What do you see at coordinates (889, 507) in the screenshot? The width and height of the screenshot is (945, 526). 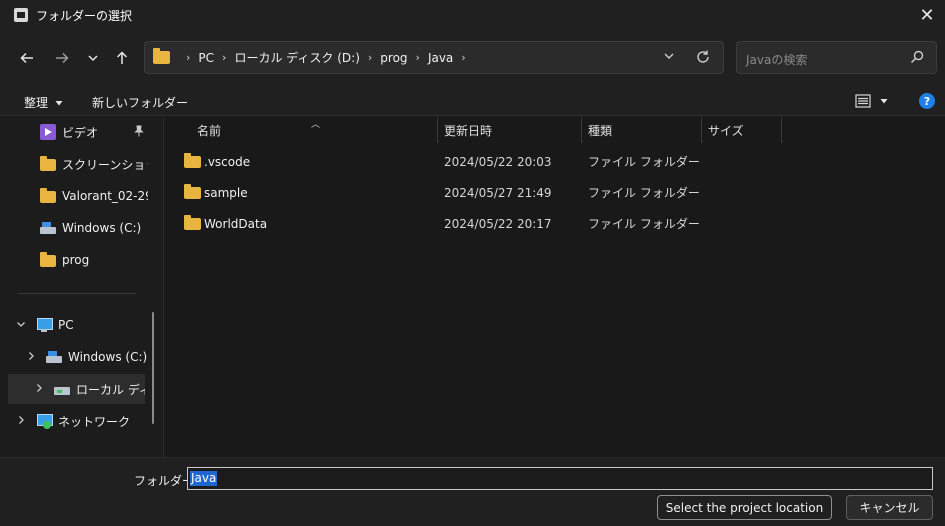 I see `cancel-button: キャンセル` at bounding box center [889, 507].